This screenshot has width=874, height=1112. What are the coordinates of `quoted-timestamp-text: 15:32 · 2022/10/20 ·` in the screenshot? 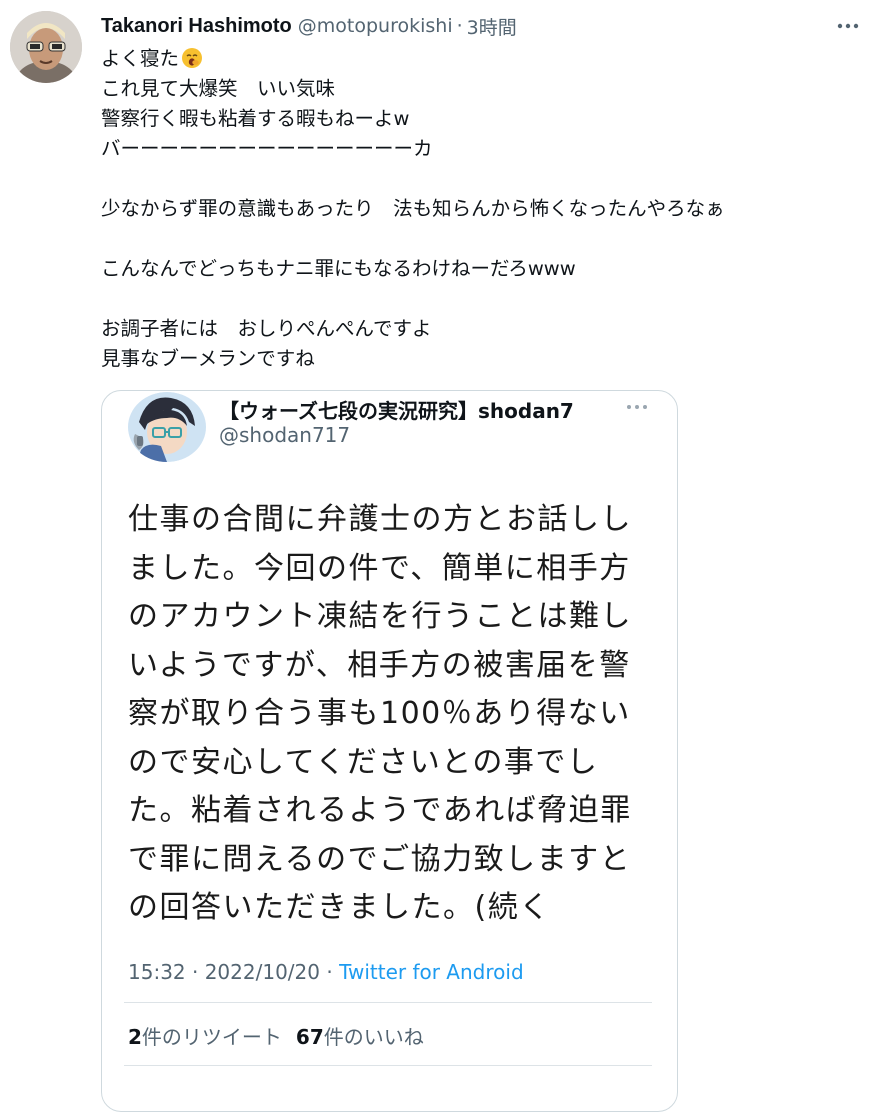 It's located at (234, 972).